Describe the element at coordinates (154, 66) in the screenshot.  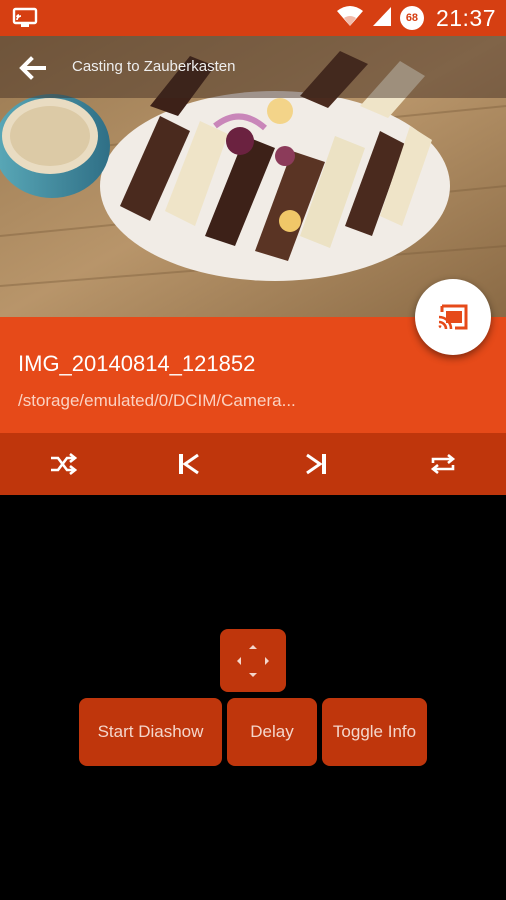
I see `casting-title: Casting to Zauberkasten` at that location.